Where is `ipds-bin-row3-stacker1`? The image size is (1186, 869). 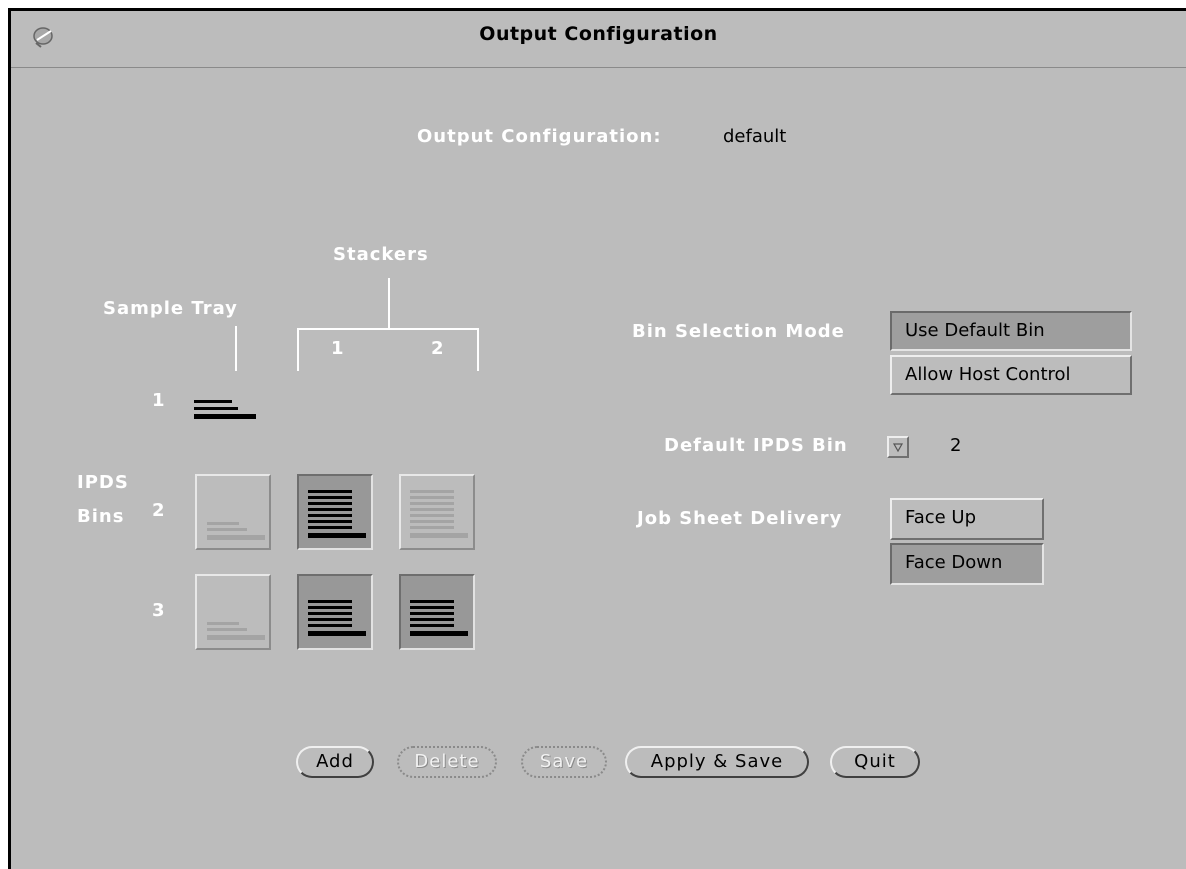
ipds-bin-row3-stacker1 is located at coordinates (335, 612).